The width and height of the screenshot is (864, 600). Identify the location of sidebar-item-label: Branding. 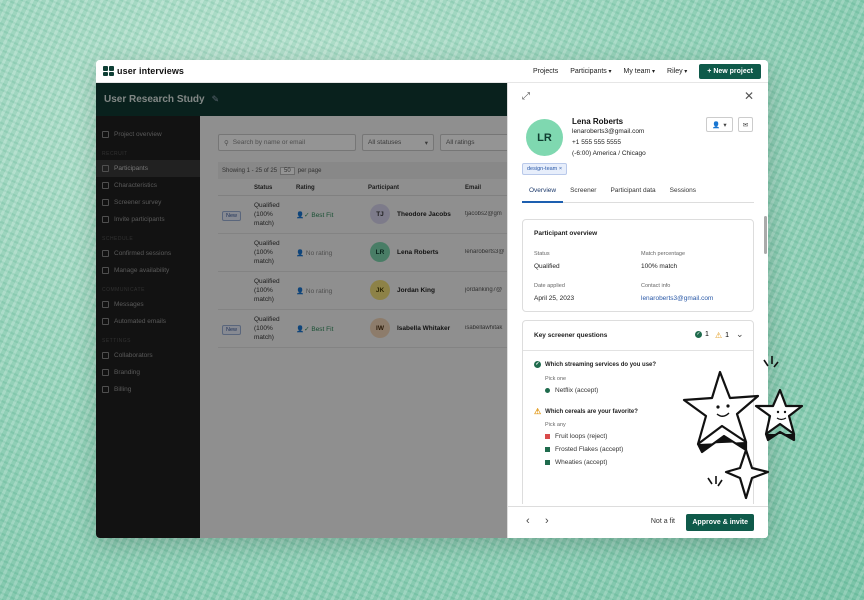
(127, 372).